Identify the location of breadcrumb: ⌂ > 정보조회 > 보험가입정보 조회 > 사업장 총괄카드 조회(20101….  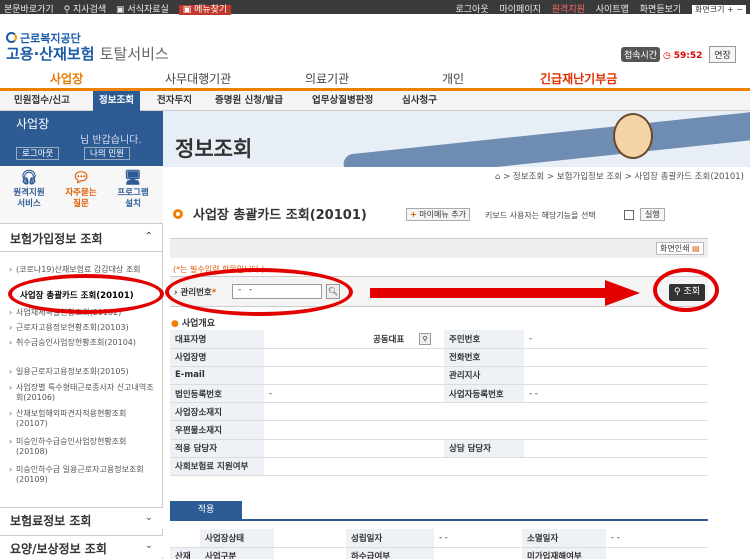
(619, 177).